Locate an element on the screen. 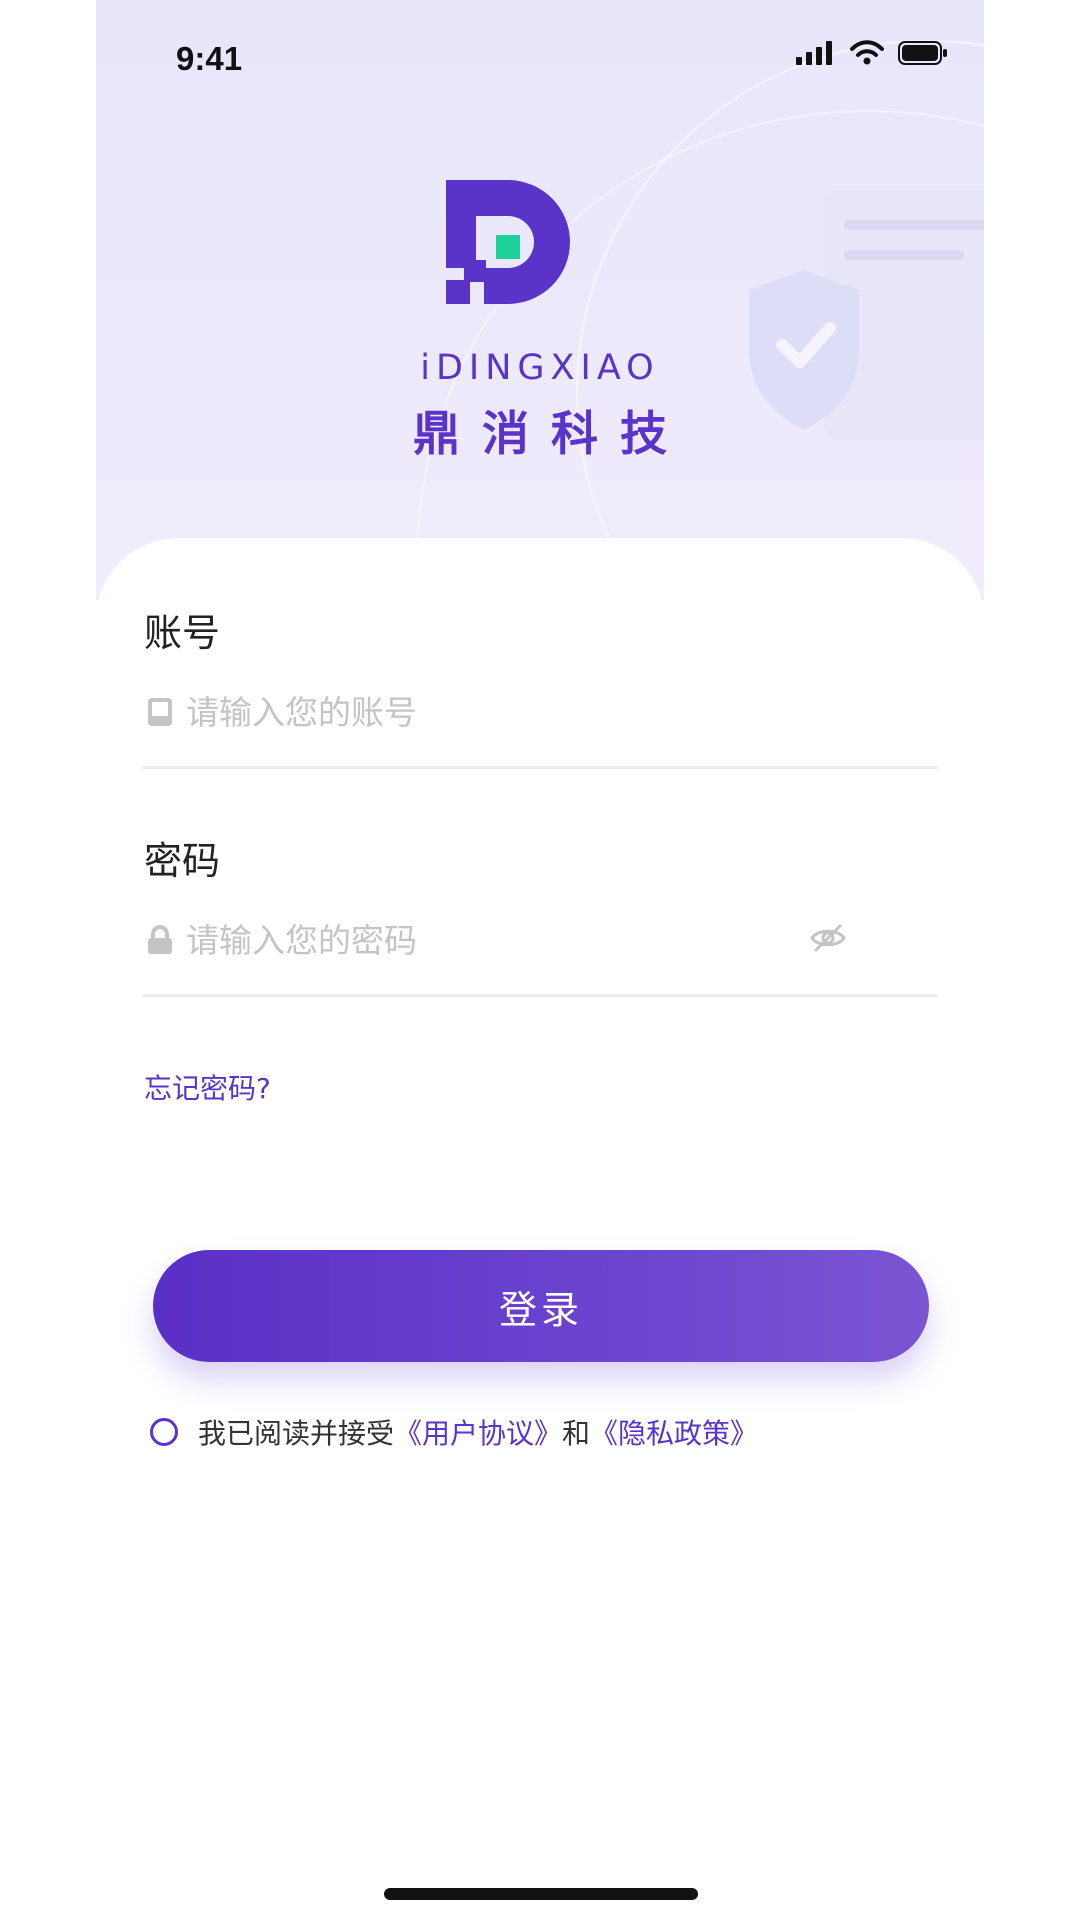 The image size is (1080, 1920). status-bar: 9:41 is located at coordinates (540, 55).